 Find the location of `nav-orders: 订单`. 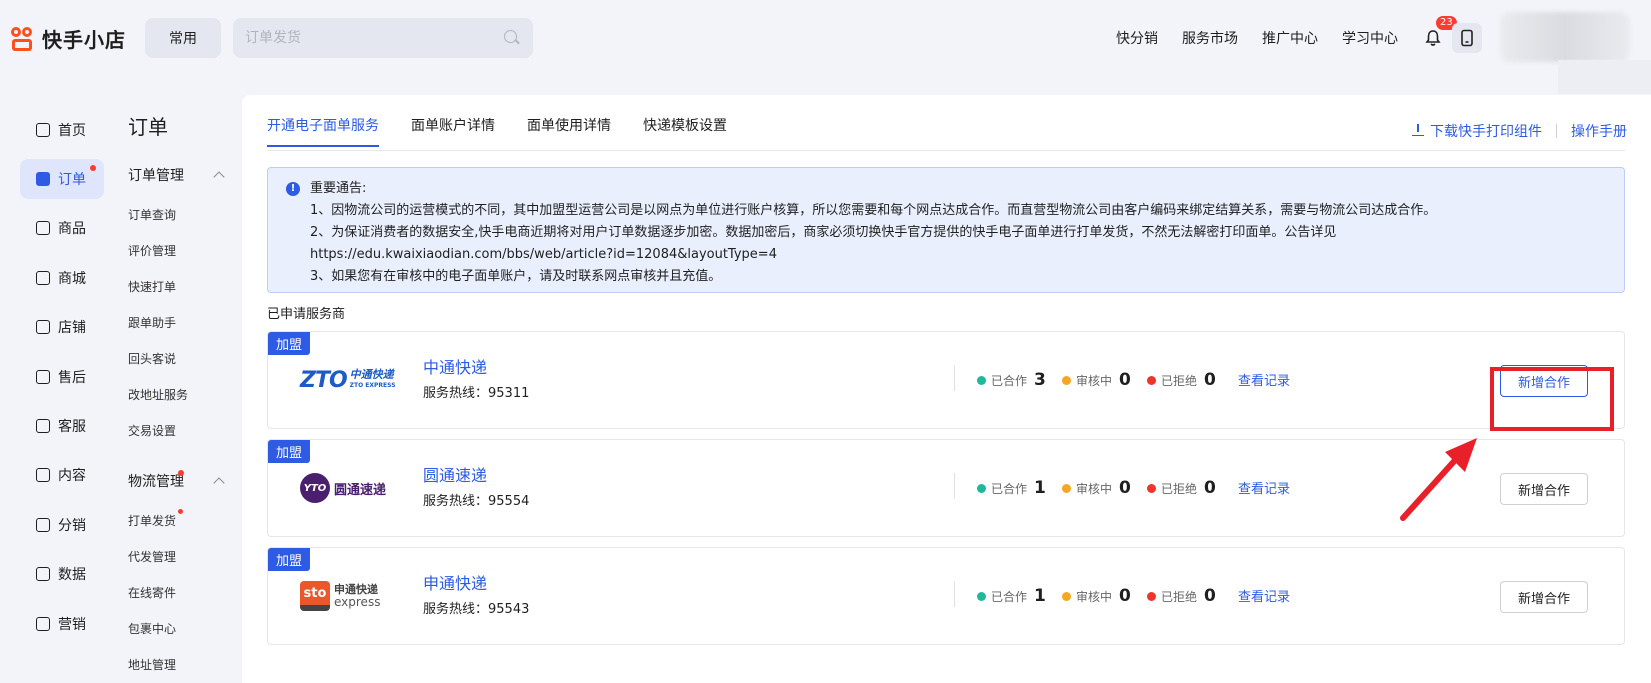

nav-orders: 订单 is located at coordinates (62, 179).